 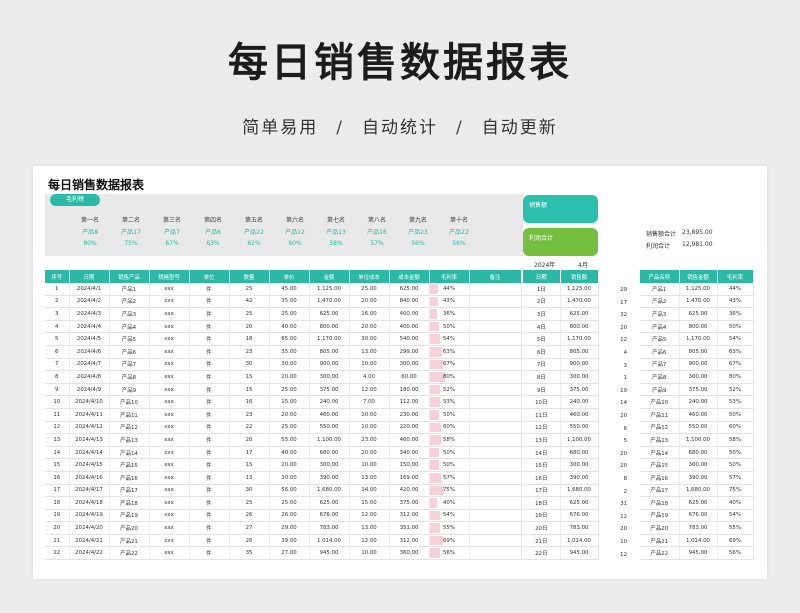 What do you see at coordinates (129, 453) in the screenshot?
I see `table-cell: 产品14` at bounding box center [129, 453].